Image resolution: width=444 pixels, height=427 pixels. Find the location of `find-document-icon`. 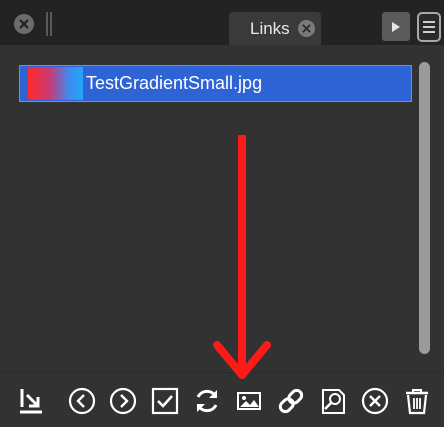

find-document-icon is located at coordinates (333, 401).